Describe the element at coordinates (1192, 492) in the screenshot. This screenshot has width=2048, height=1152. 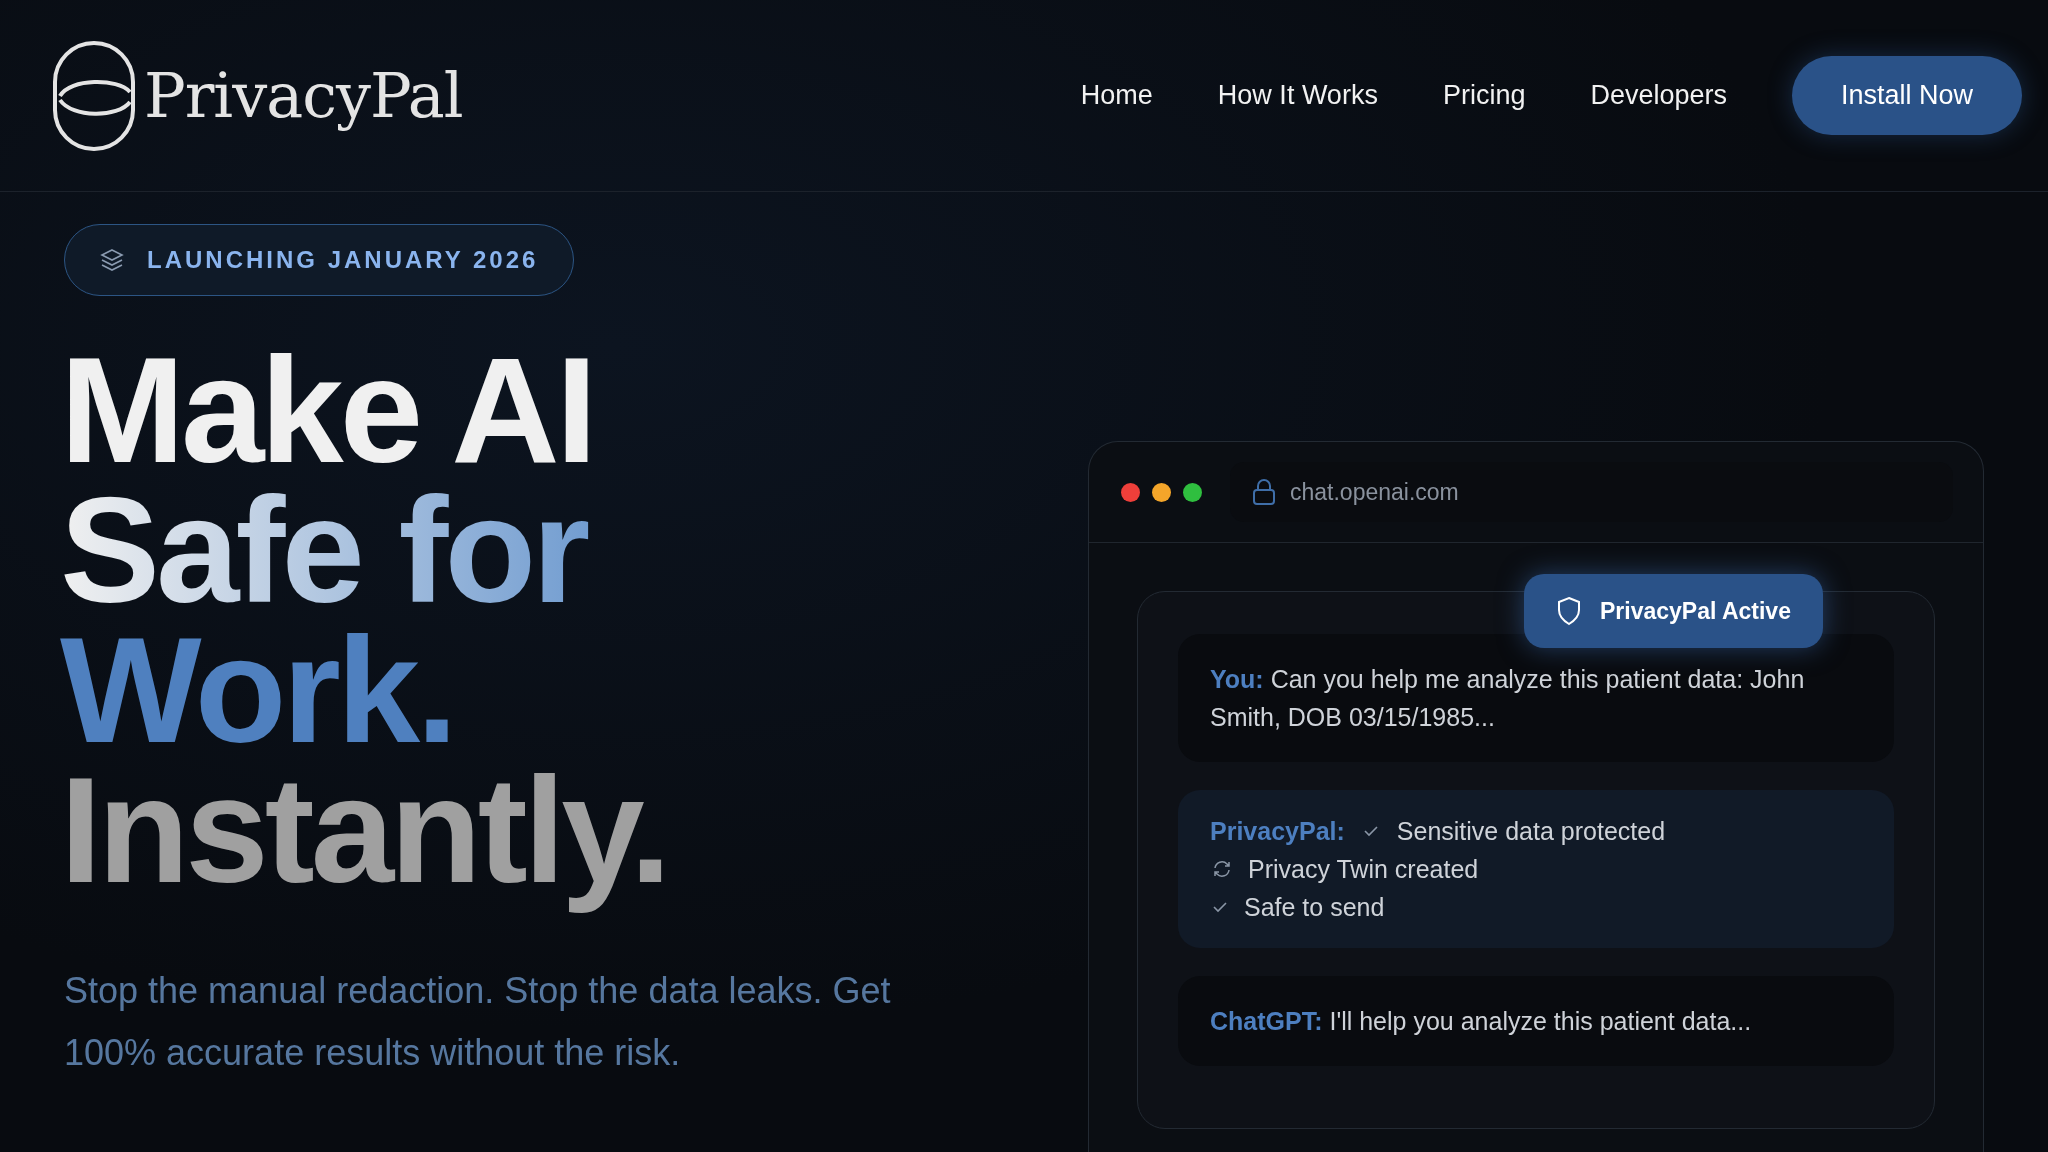
I see `maximize-dot` at that location.